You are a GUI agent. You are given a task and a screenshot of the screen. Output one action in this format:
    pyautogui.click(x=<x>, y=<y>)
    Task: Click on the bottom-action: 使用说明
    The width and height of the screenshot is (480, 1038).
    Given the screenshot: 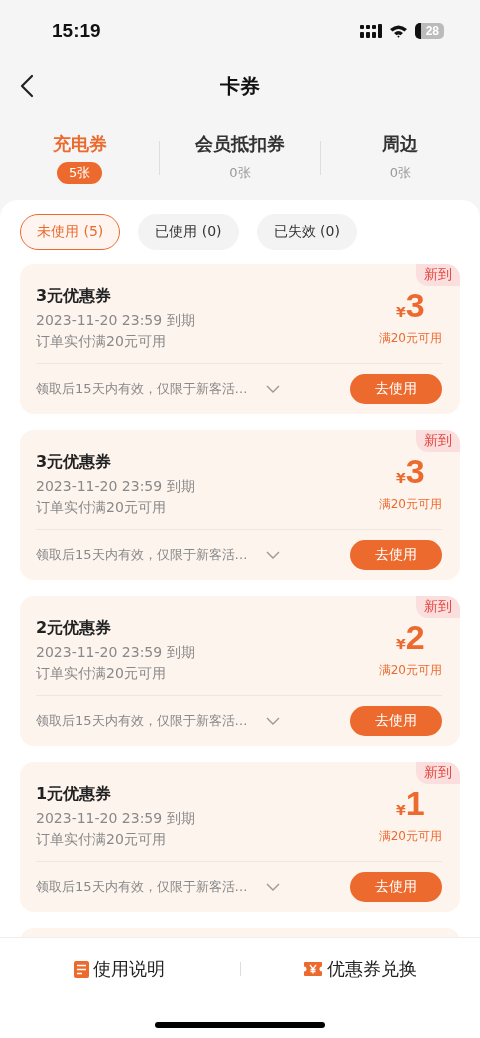 What is the action you would take?
    pyautogui.click(x=120, y=969)
    